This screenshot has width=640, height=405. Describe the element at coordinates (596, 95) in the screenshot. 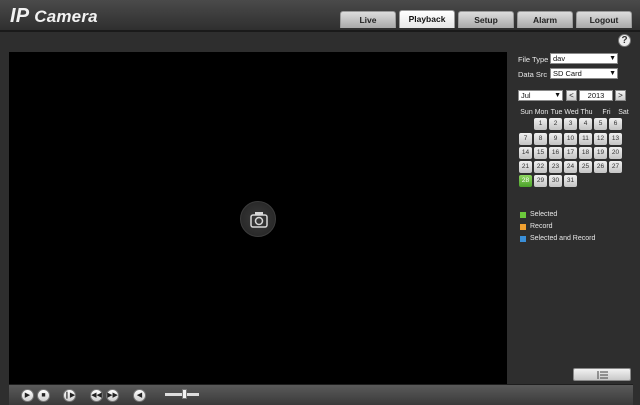

I see `year-field: 2013` at that location.